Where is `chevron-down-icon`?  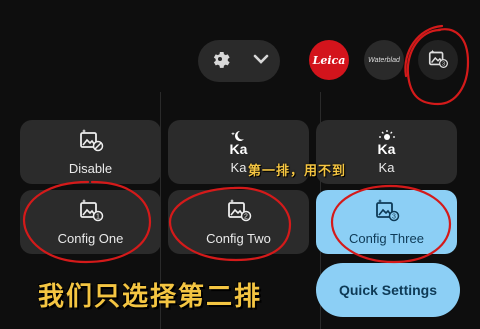
chevron-down-icon is located at coordinates (261, 61).